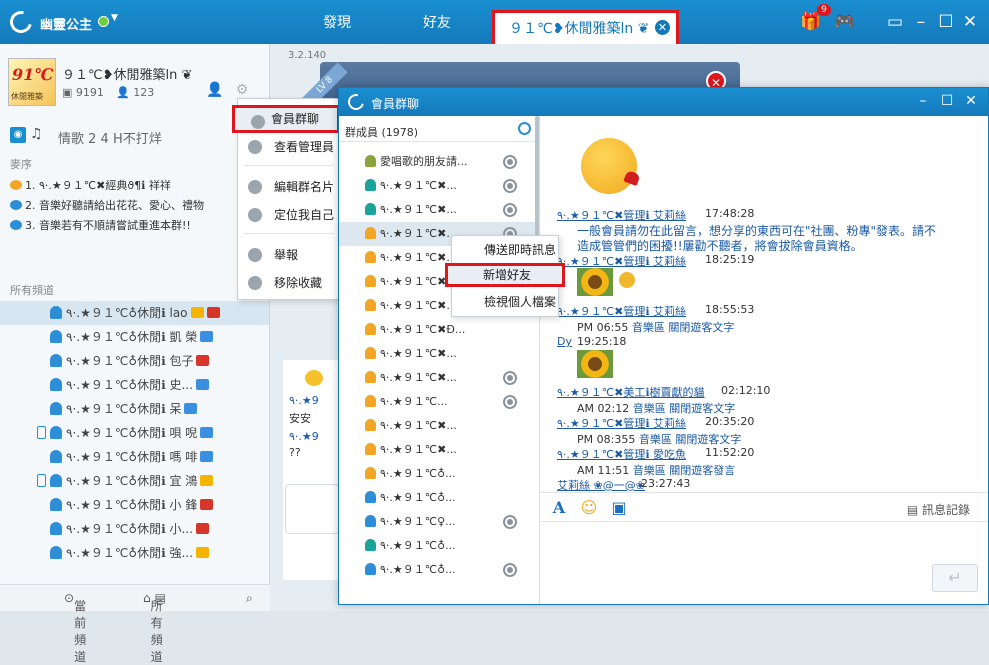 The width and height of the screenshot is (989, 665). I want to click on room-context-menu: 會員群聊 查看管理員 編輯群名片 定位我自己 舉報 移除收藏, so click(286, 199).